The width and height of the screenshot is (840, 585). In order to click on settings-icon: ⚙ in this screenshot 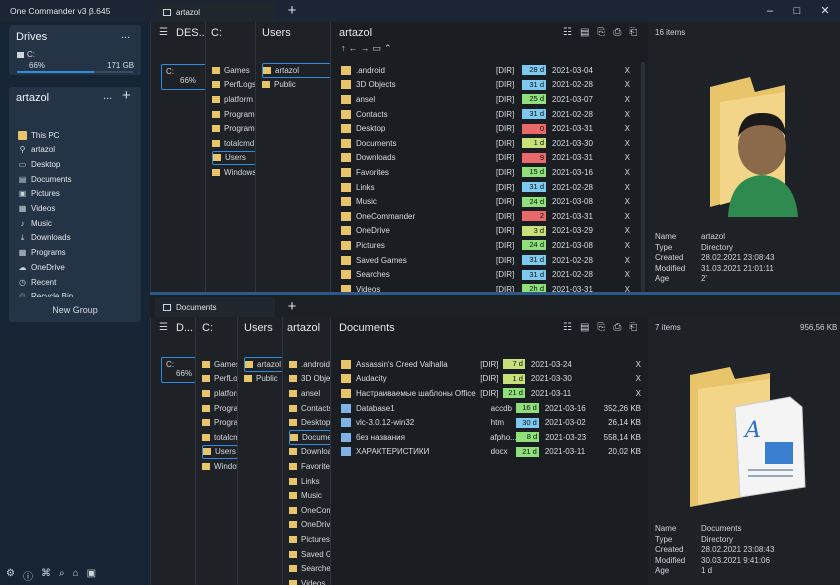, I will do `click(10, 575)`.